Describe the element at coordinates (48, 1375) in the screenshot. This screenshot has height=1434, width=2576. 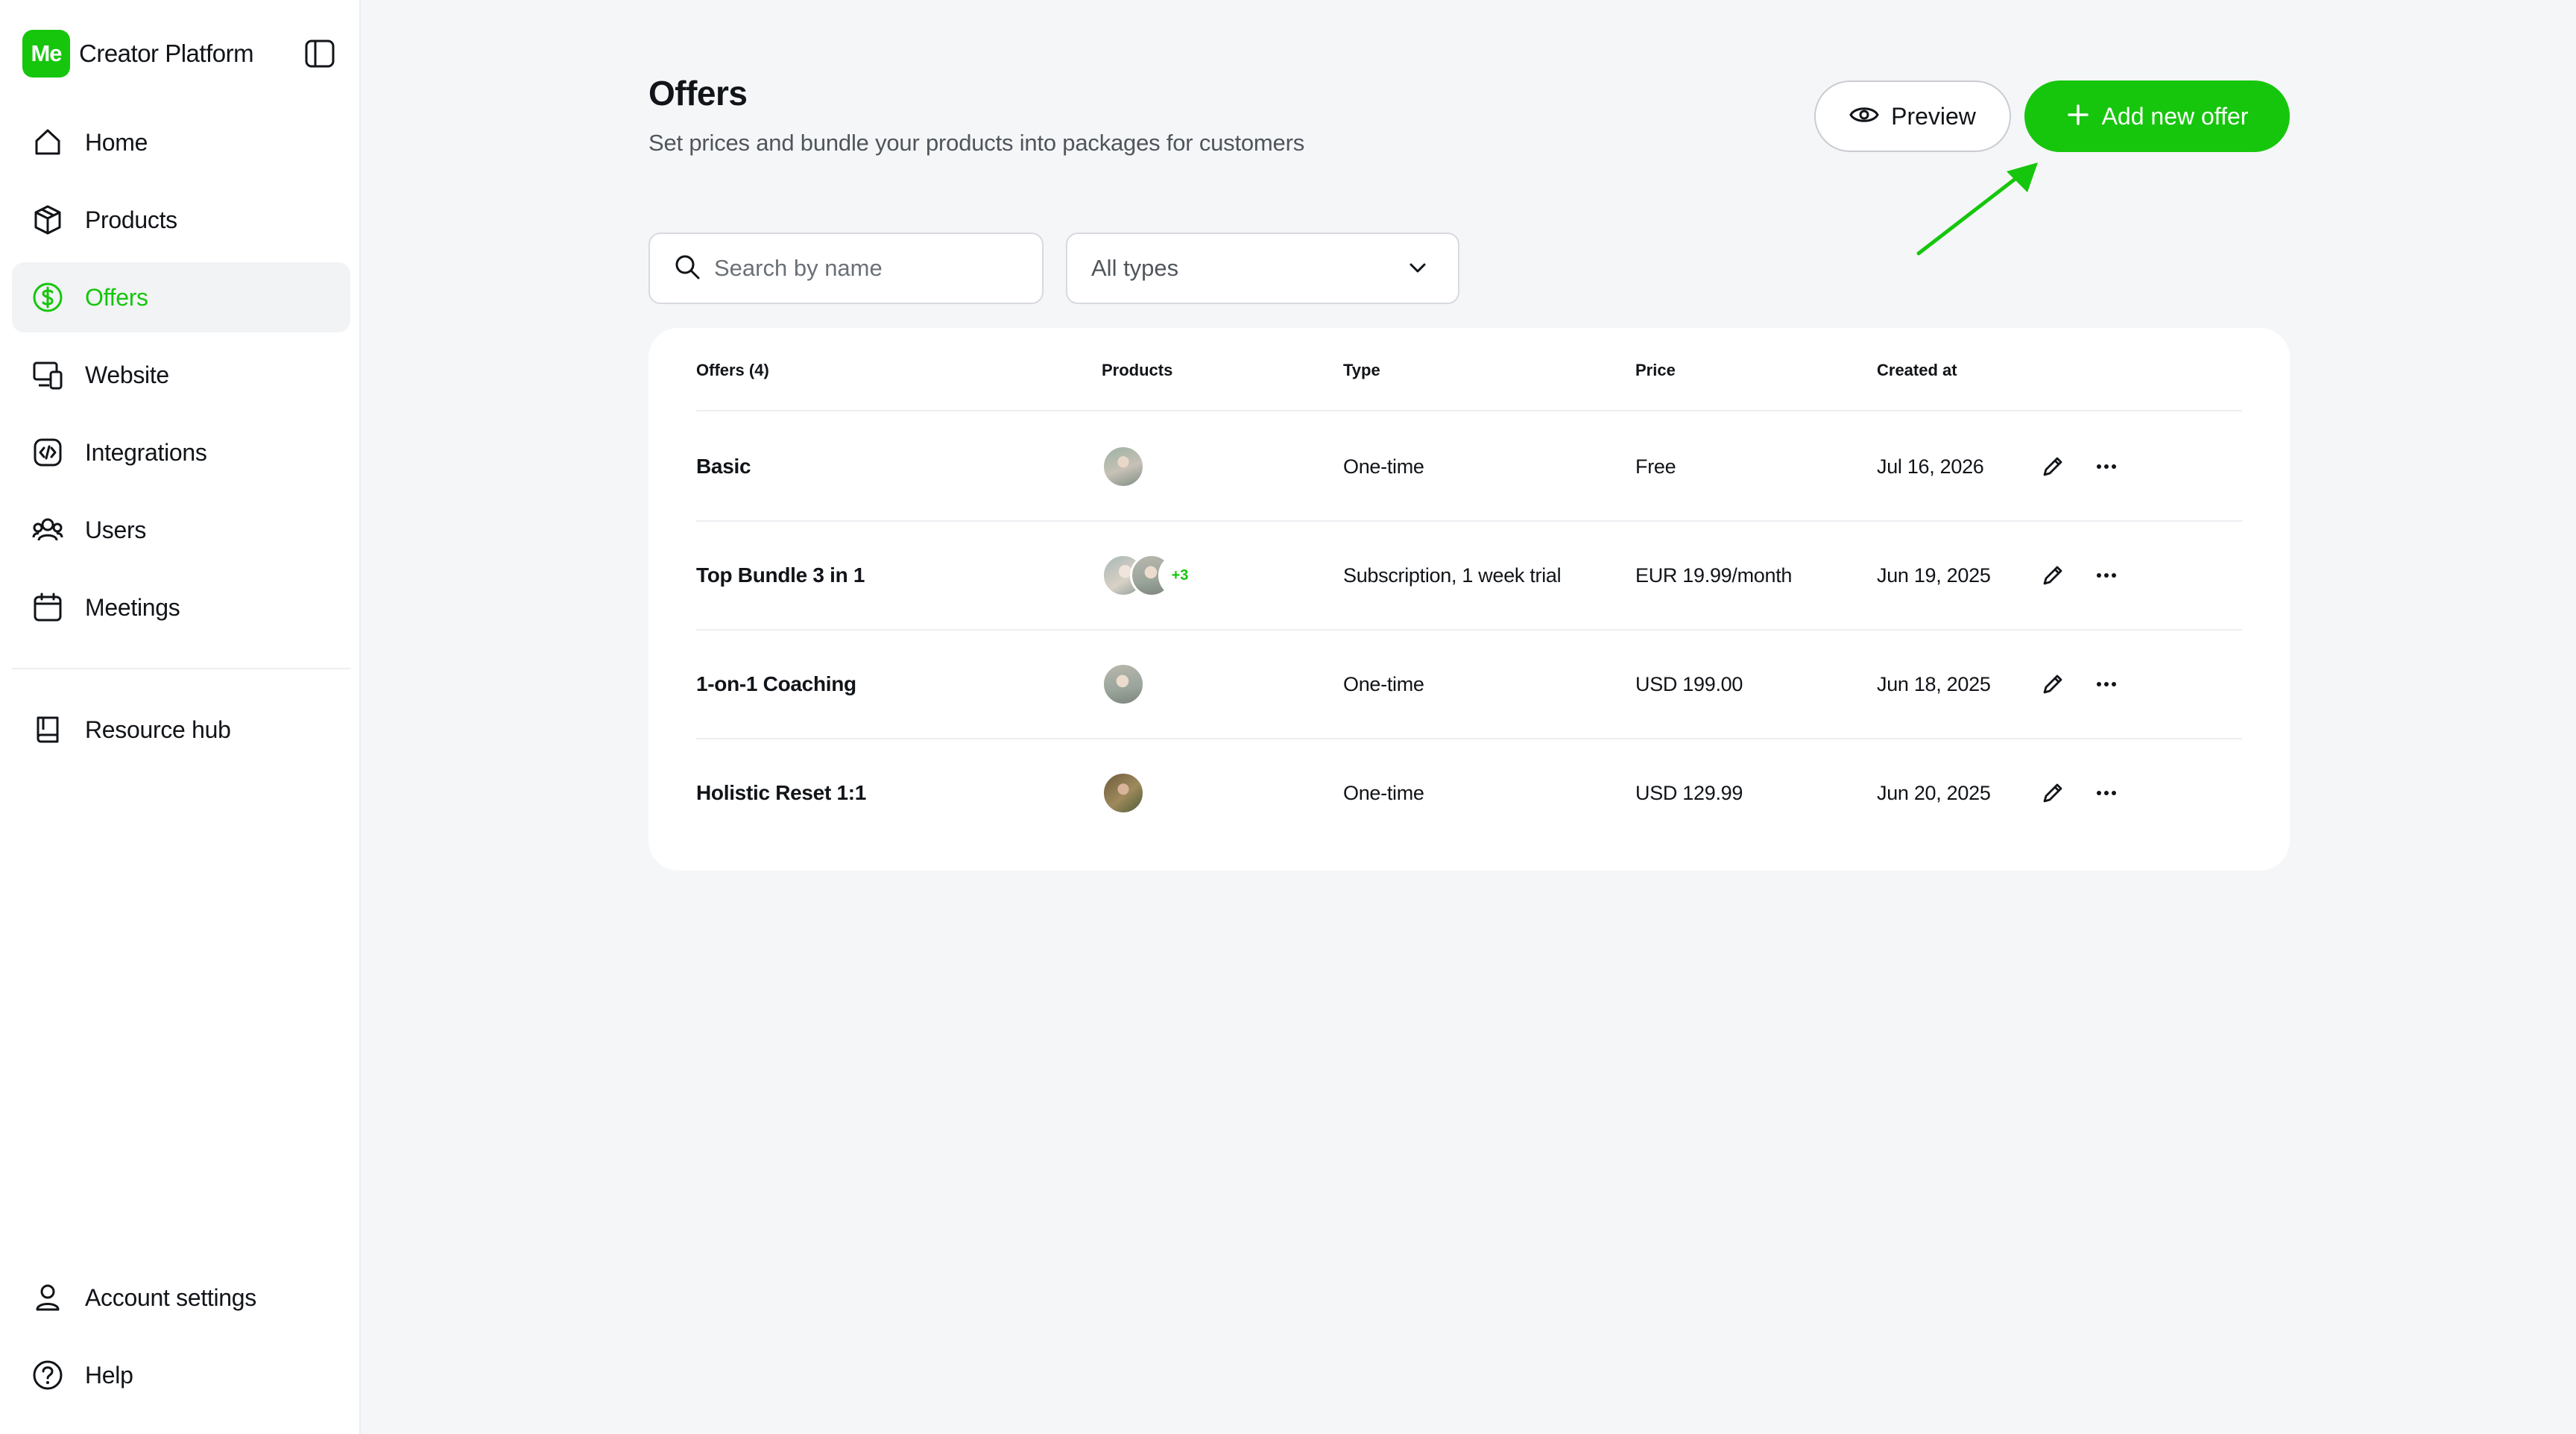
I see `help-circle-icon` at that location.